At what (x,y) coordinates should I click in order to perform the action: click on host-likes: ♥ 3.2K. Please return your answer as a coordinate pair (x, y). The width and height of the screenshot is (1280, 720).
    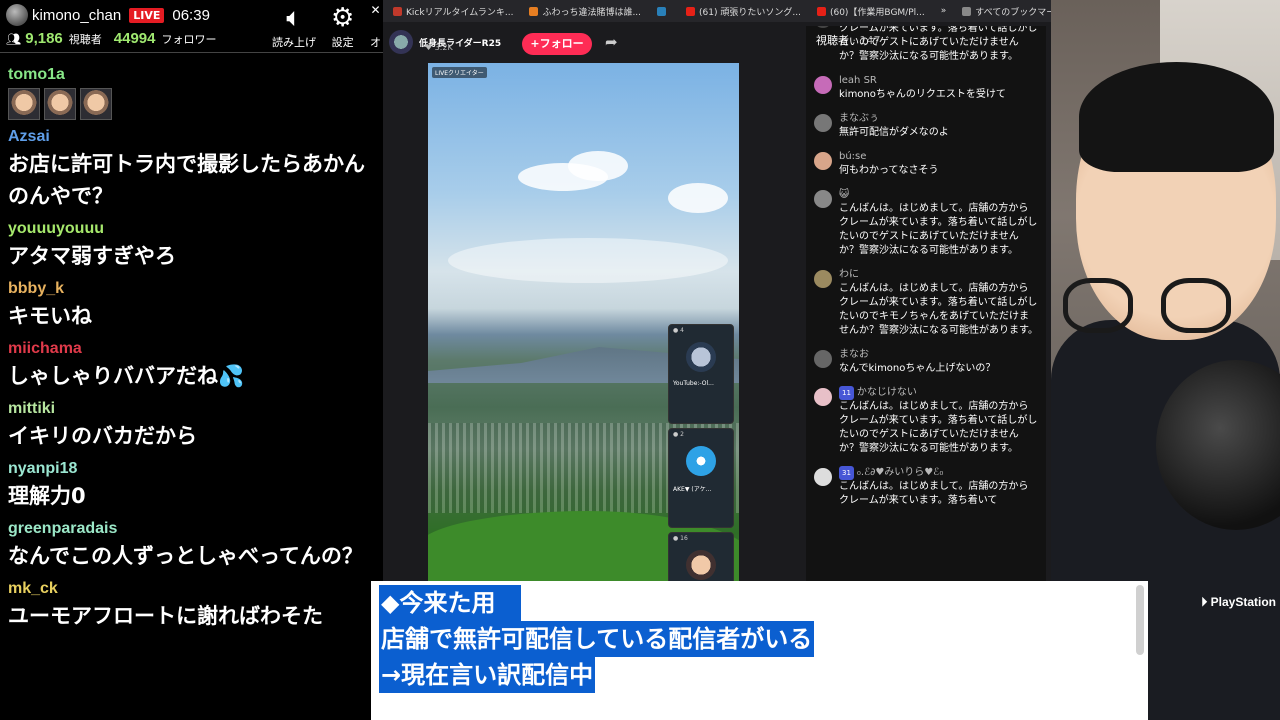
    Looking at the image, I should click on (439, 47).